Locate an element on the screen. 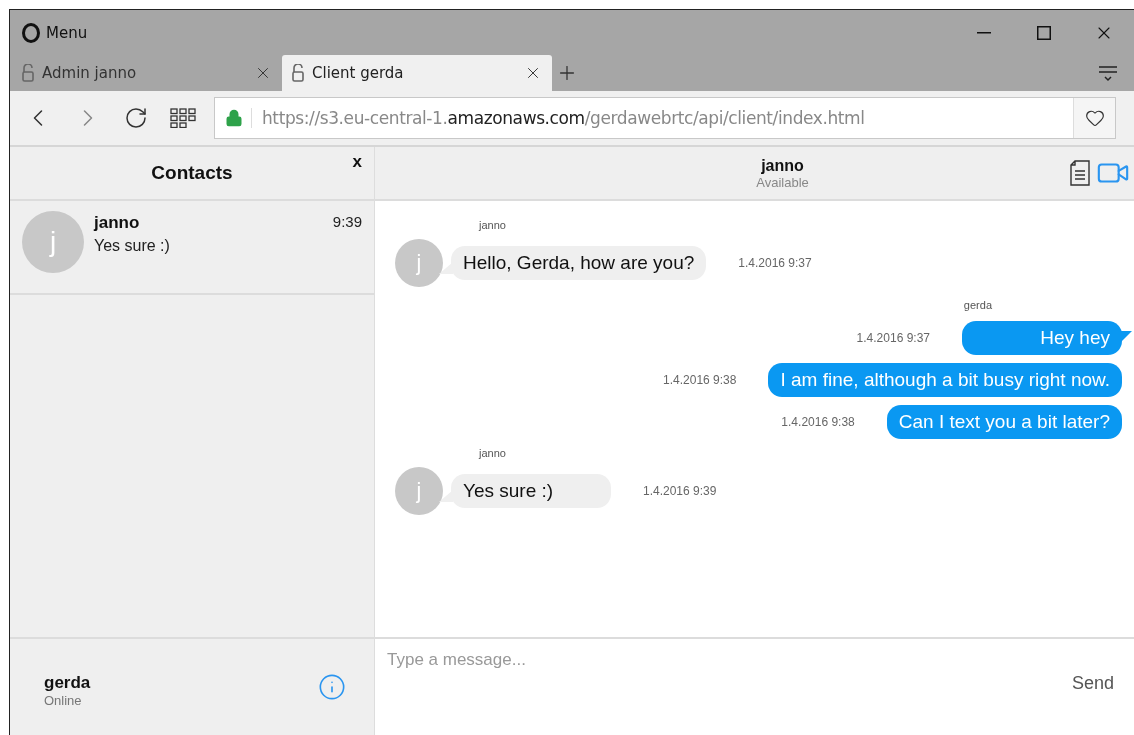  user-name: gerda is located at coordinates (68, 682).